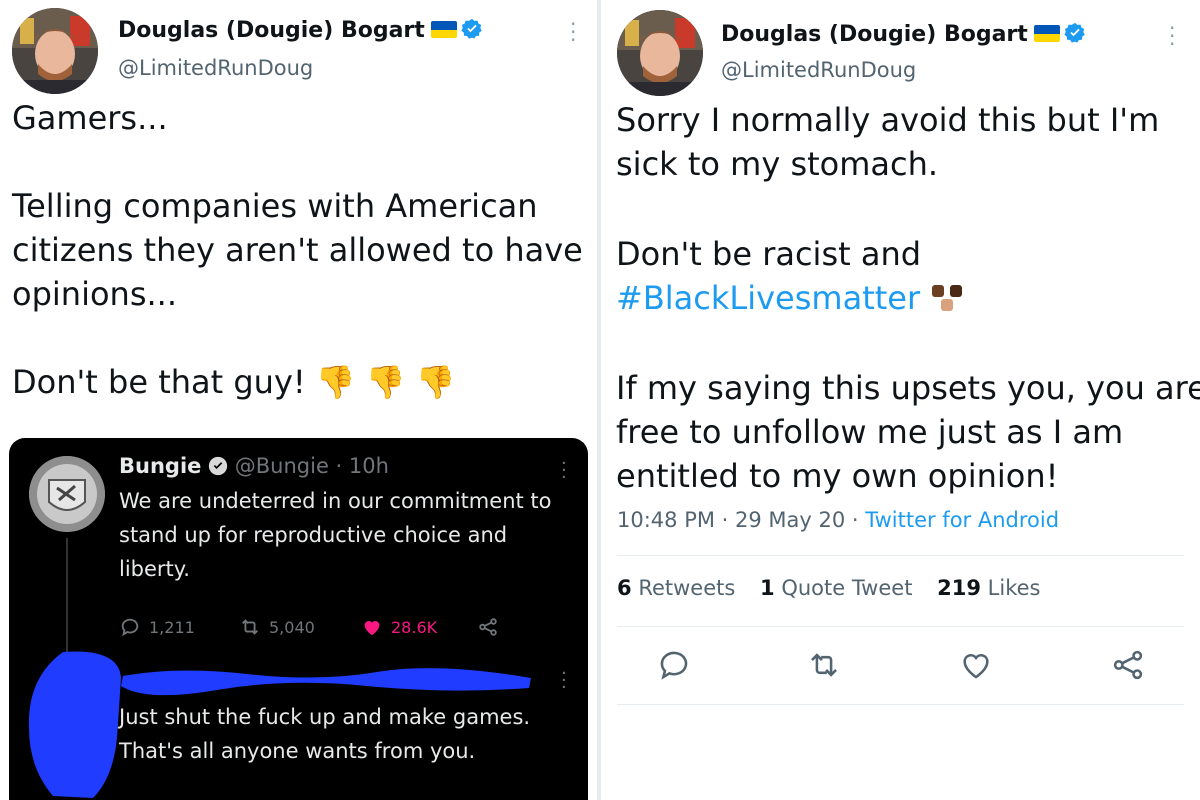  What do you see at coordinates (313, 535) in the screenshot?
I see `quoted-line: stand up for reproductive choice and` at bounding box center [313, 535].